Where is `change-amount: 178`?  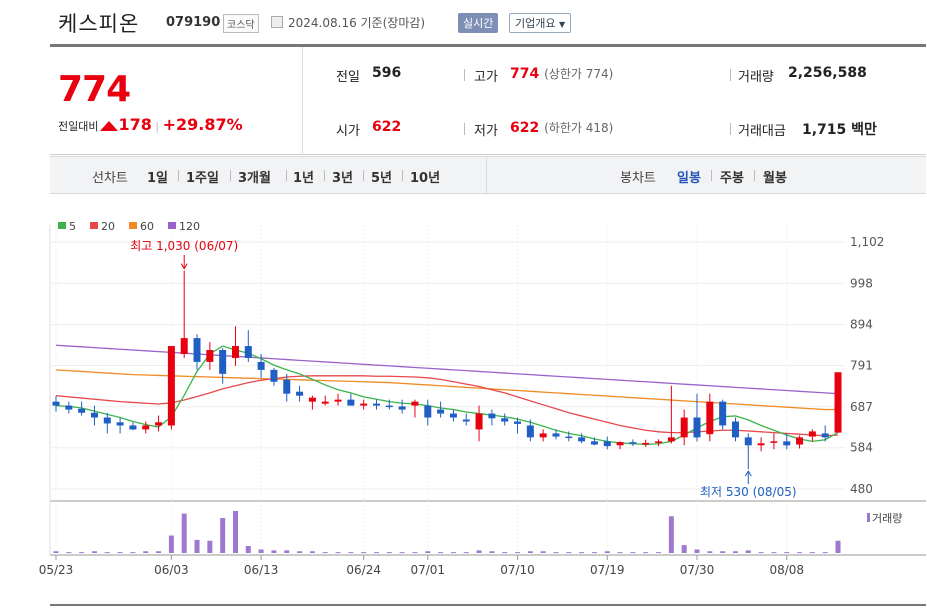
change-amount: 178 is located at coordinates (135, 124).